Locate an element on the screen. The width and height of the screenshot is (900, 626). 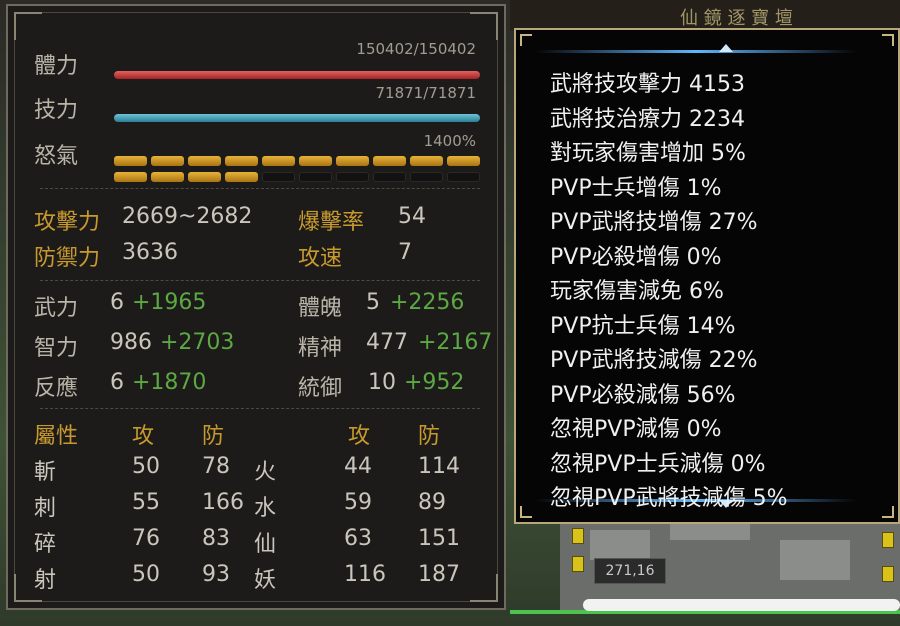
scroll-up-icon is located at coordinates (726, 48).